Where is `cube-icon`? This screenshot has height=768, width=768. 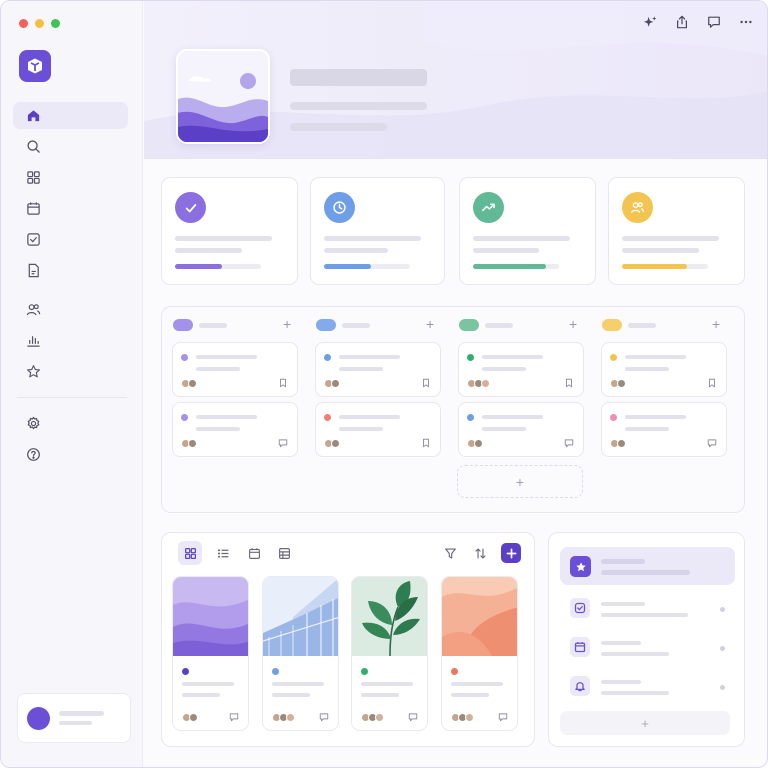 cube-icon is located at coordinates (35, 66).